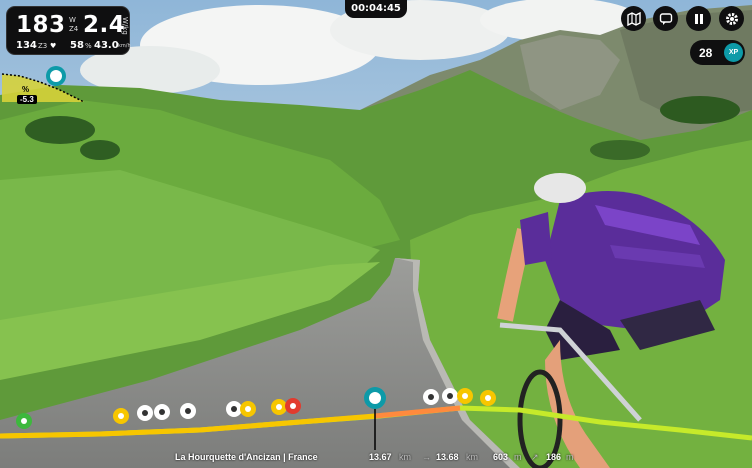 This screenshot has height=468, width=752. What do you see at coordinates (554, 457) in the screenshot?
I see `climb-remaining-value: 186` at bounding box center [554, 457].